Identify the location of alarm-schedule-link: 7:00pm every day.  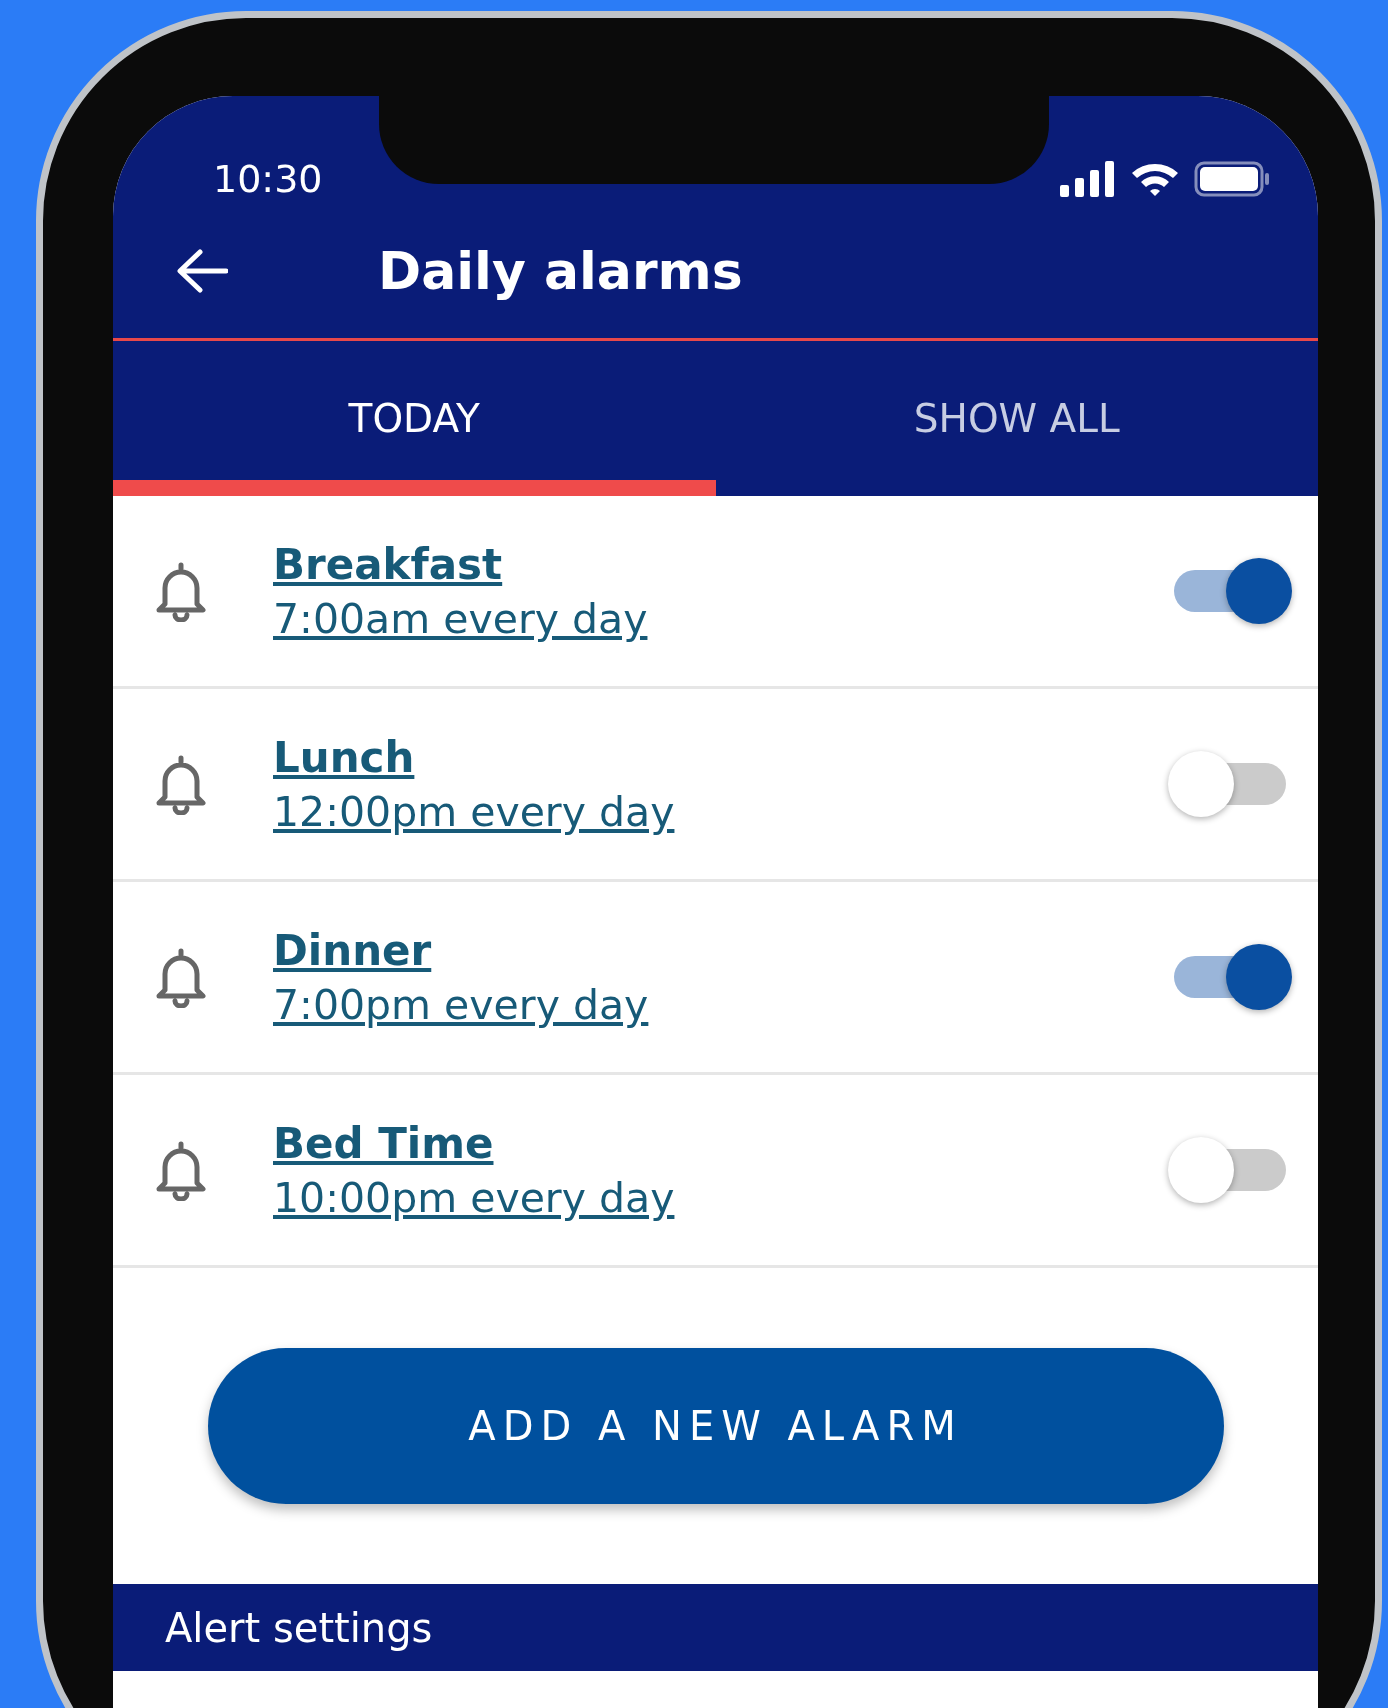
(461, 1004).